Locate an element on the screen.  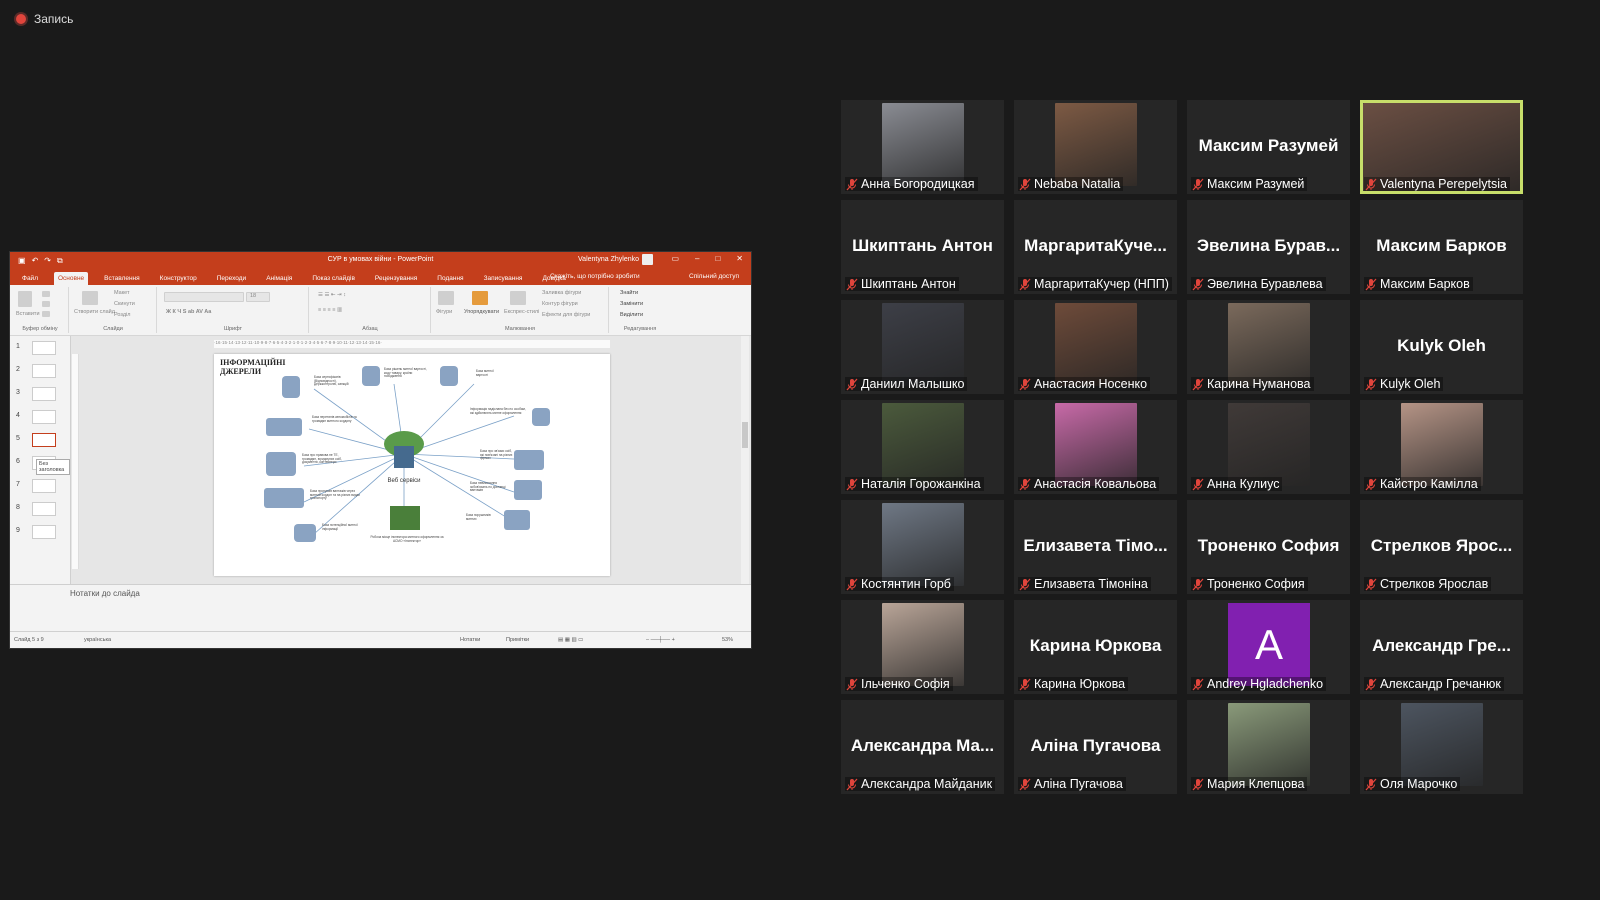
tab-file: Файл is located at coordinates (30, 278).